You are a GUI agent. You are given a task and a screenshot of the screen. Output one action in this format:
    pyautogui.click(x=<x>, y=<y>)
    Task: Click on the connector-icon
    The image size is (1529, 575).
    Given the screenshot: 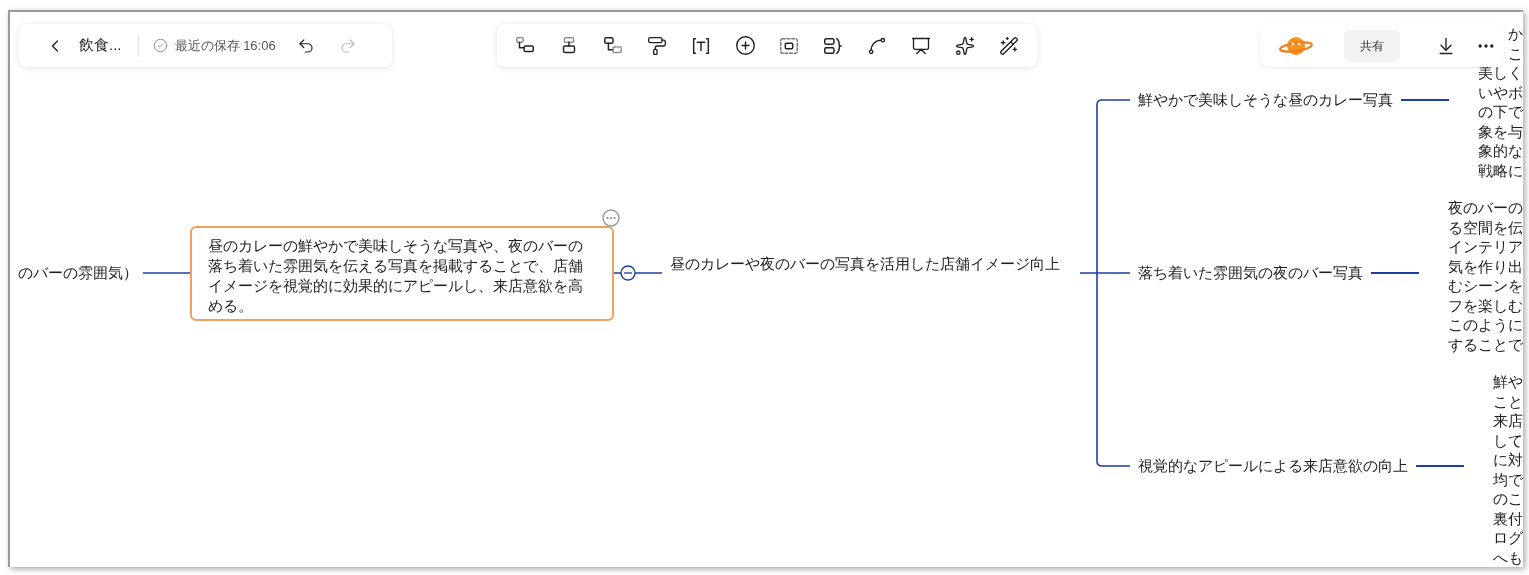 What is the action you would take?
    pyautogui.click(x=877, y=45)
    